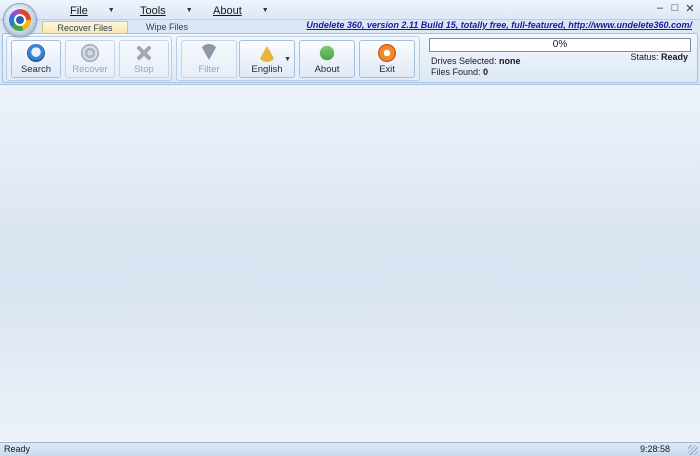 The image size is (700, 456). Describe the element at coordinates (267, 69) in the screenshot. I see `language-button-label: English` at that location.